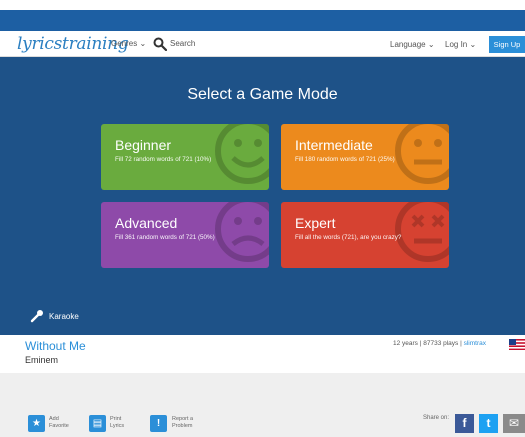  Describe the element at coordinates (36, 423) in the screenshot. I see `star-icon: ★` at that location.